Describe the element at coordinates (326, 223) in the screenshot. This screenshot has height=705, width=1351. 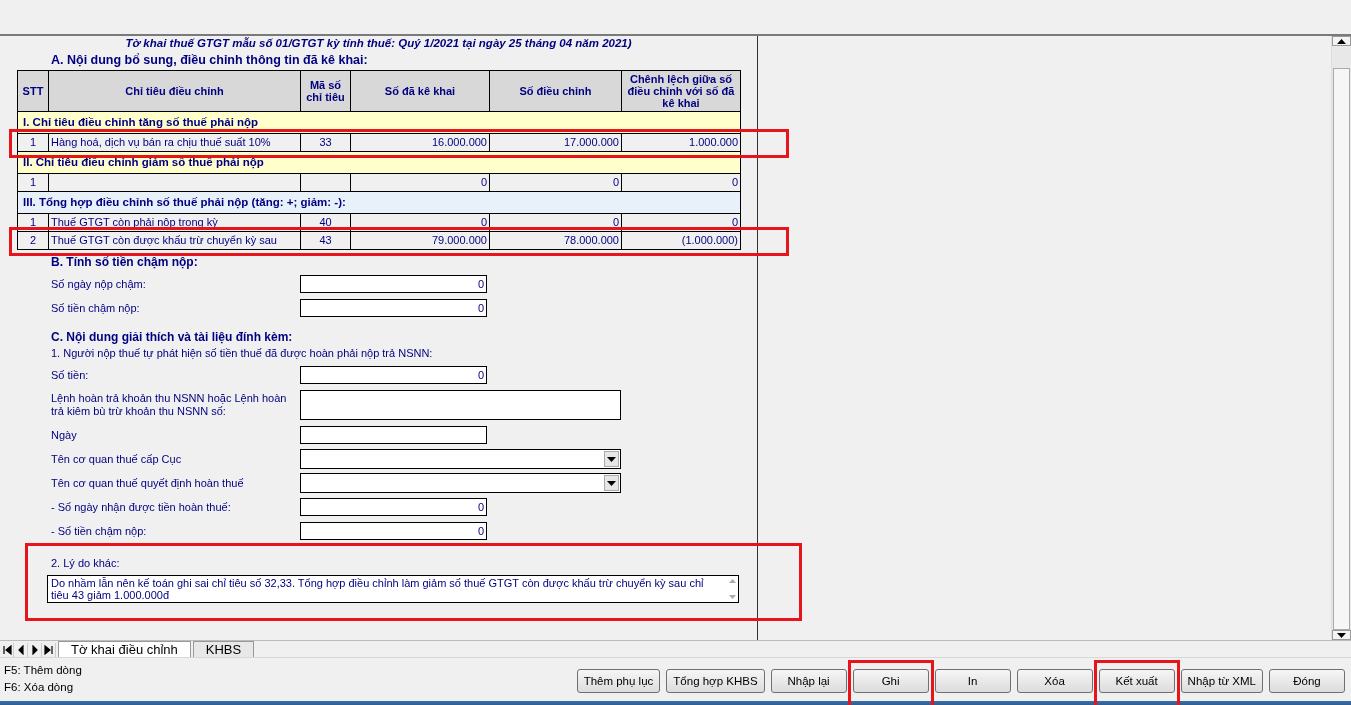
I see `table-cell: 40` at that location.